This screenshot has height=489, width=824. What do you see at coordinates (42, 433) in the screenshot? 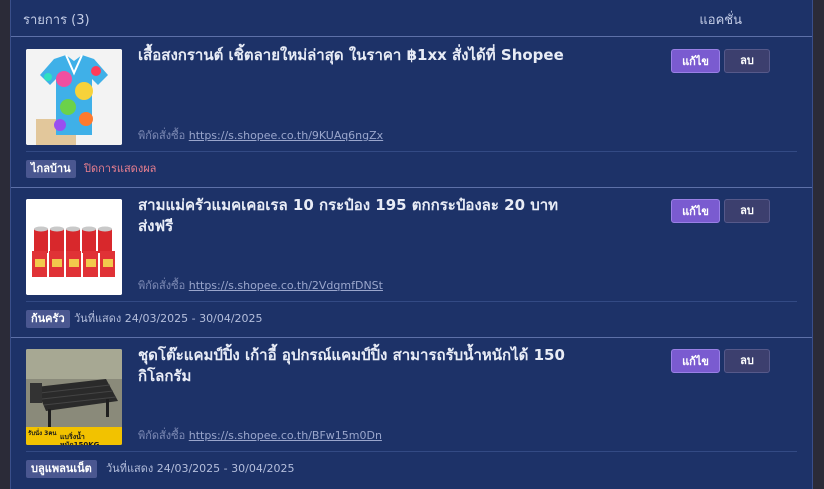
I see `thumb-caption-left: รับนั่ง 3คน` at bounding box center [42, 433].